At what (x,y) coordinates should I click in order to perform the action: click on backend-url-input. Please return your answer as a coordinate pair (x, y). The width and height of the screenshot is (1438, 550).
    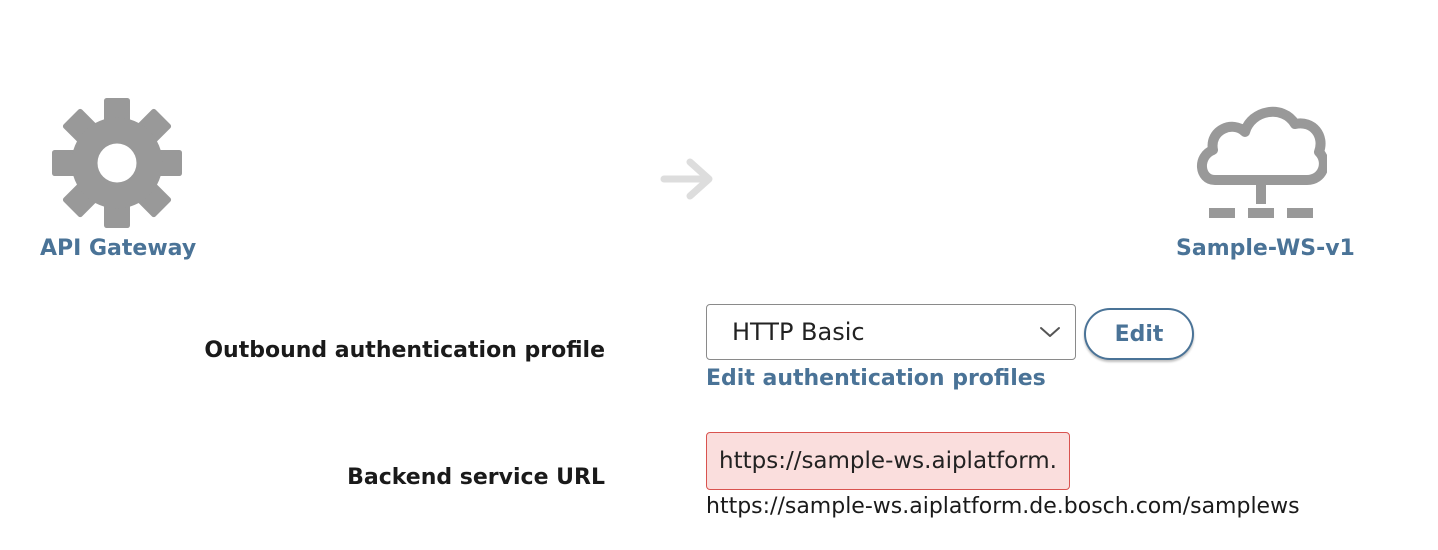
    Looking at the image, I should click on (888, 461).